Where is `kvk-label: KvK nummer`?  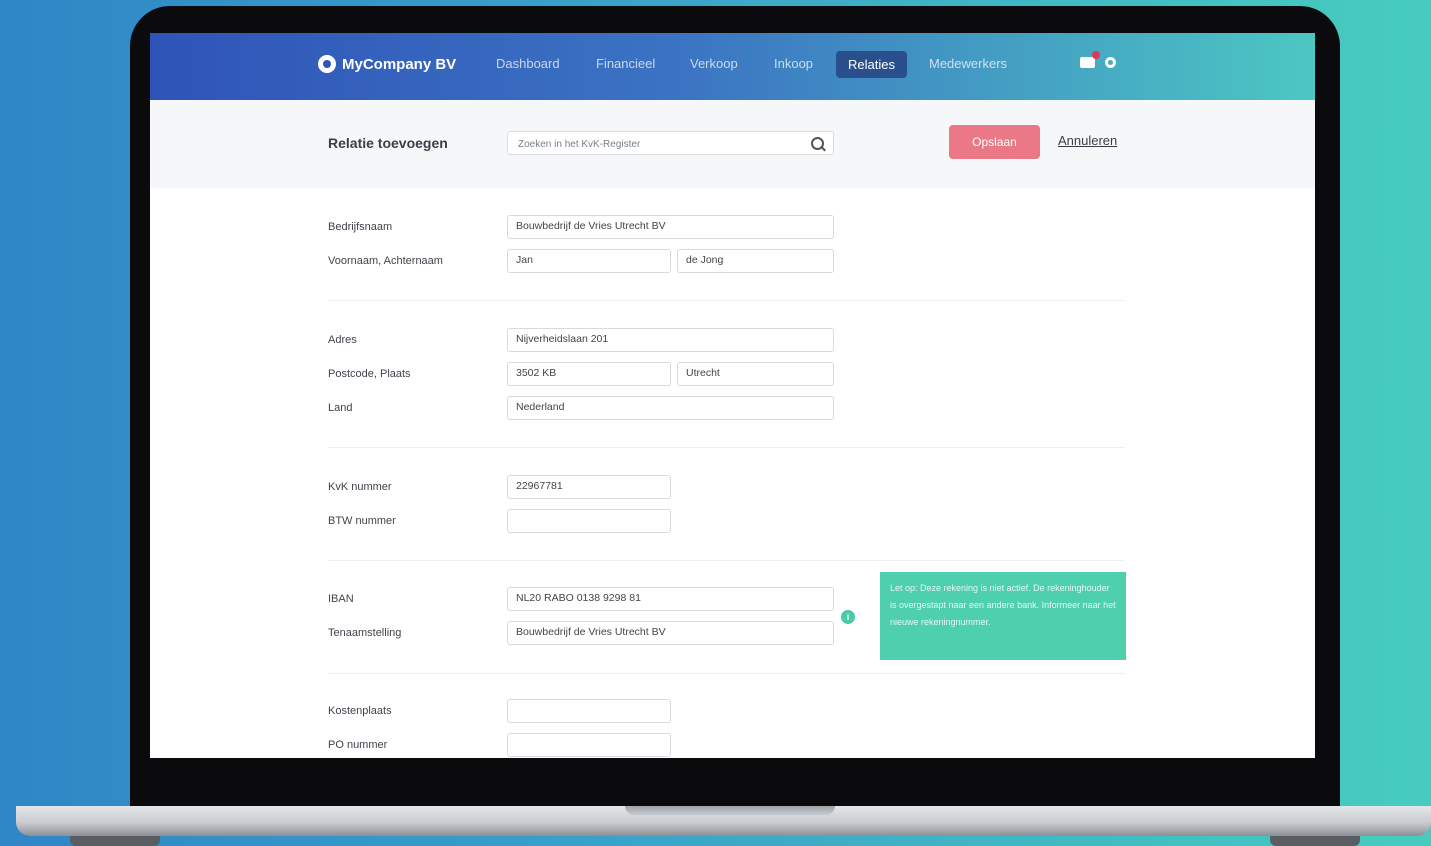
kvk-label: KvK nummer is located at coordinates (360, 487).